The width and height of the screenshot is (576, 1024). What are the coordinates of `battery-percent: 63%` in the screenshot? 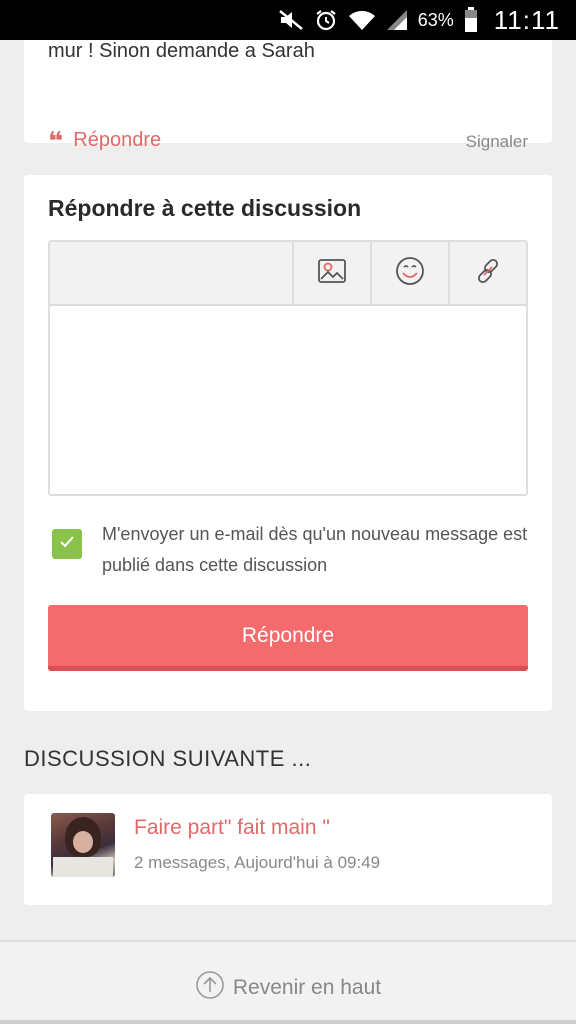 It's located at (435, 19).